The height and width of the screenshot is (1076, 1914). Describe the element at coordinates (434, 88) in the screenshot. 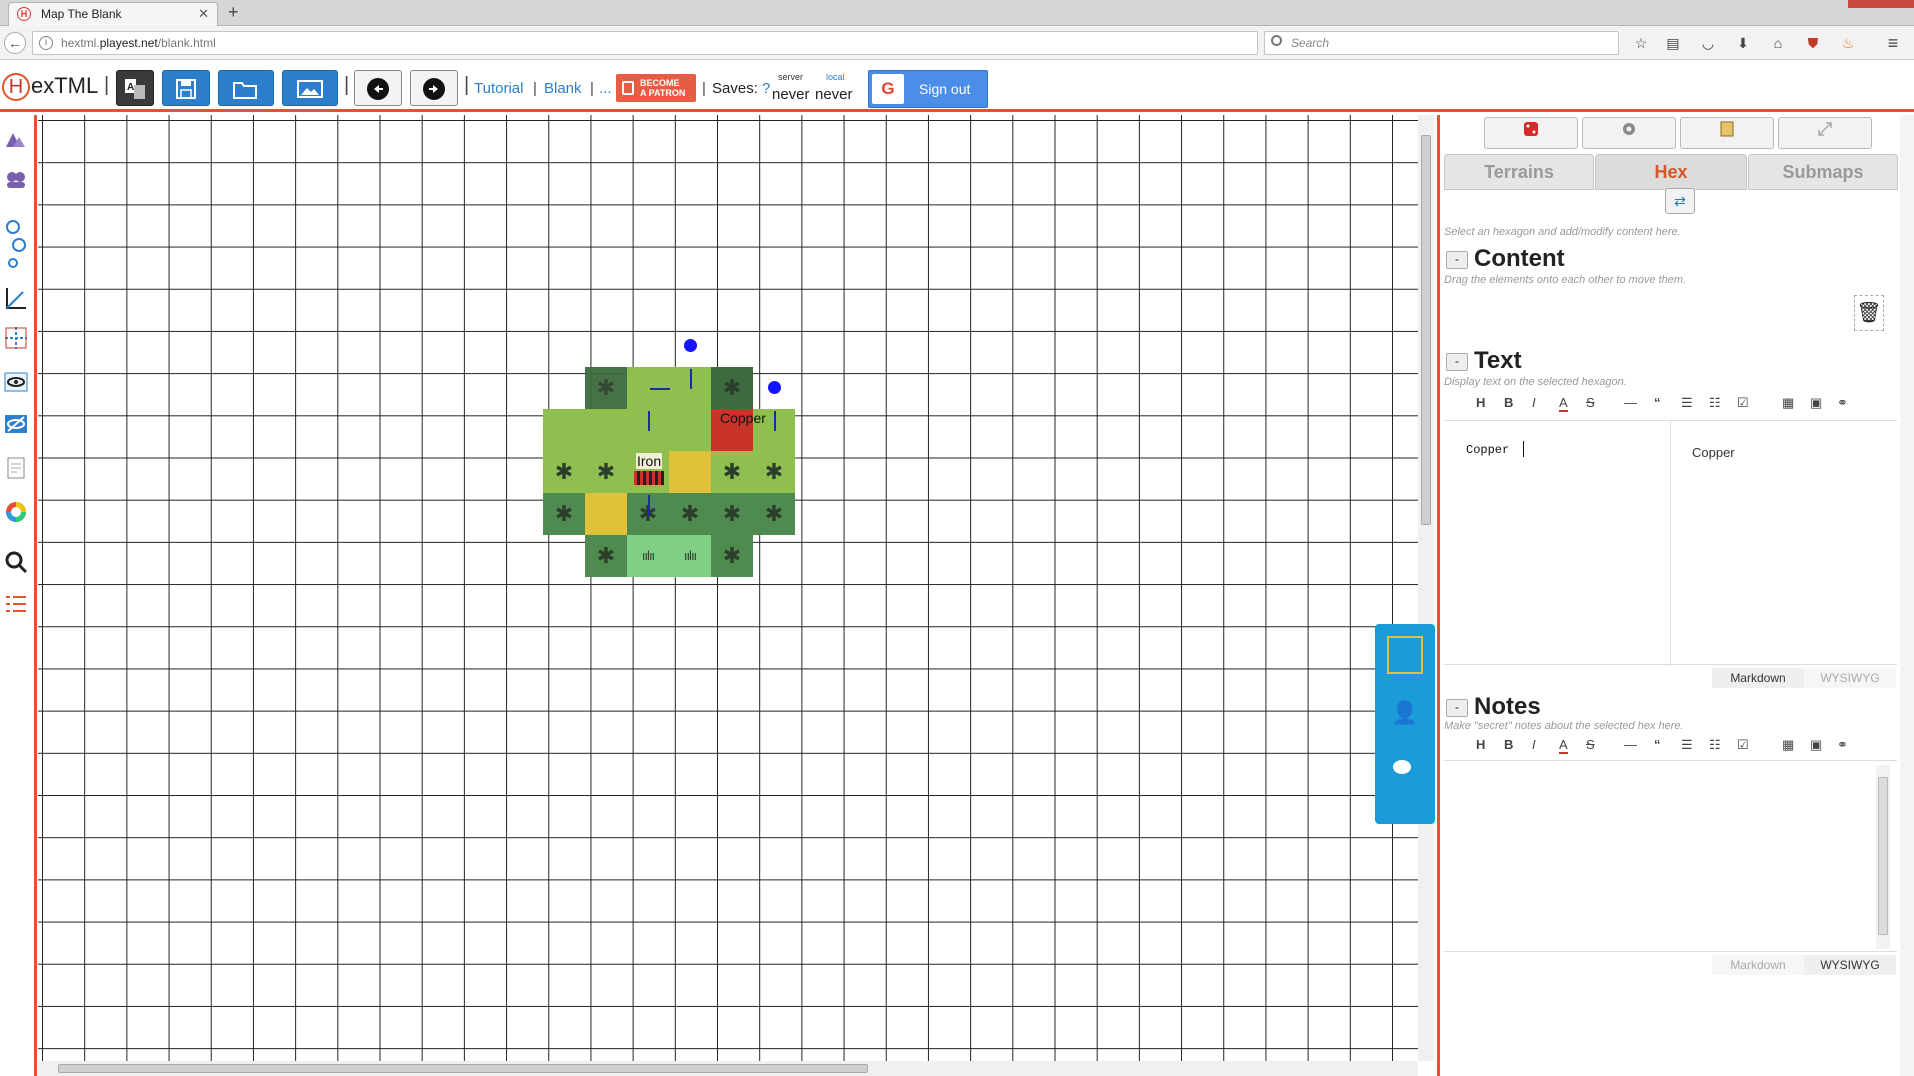

I see `redo-button` at that location.